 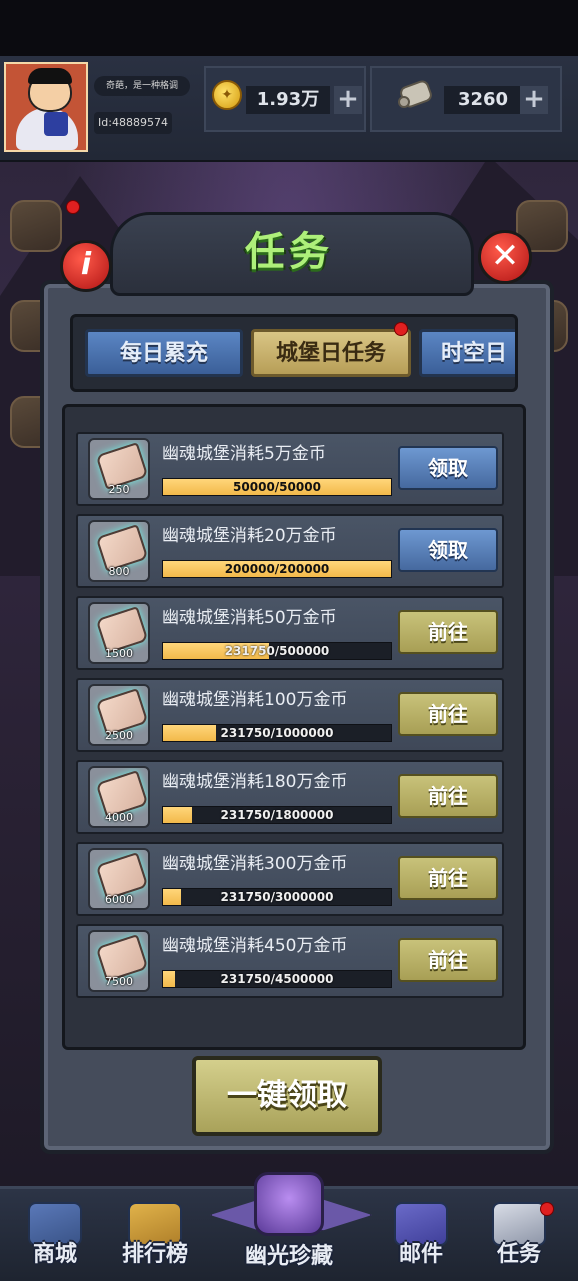 I want to click on panel-title: 任务, so click(x=289, y=252).